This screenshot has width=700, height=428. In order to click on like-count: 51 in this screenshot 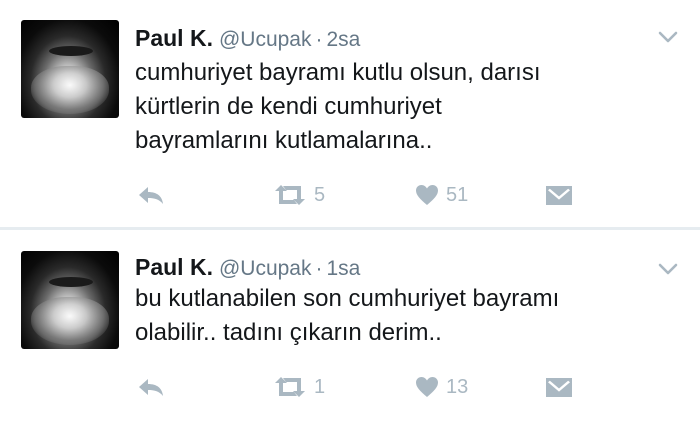, I will do `click(457, 194)`.